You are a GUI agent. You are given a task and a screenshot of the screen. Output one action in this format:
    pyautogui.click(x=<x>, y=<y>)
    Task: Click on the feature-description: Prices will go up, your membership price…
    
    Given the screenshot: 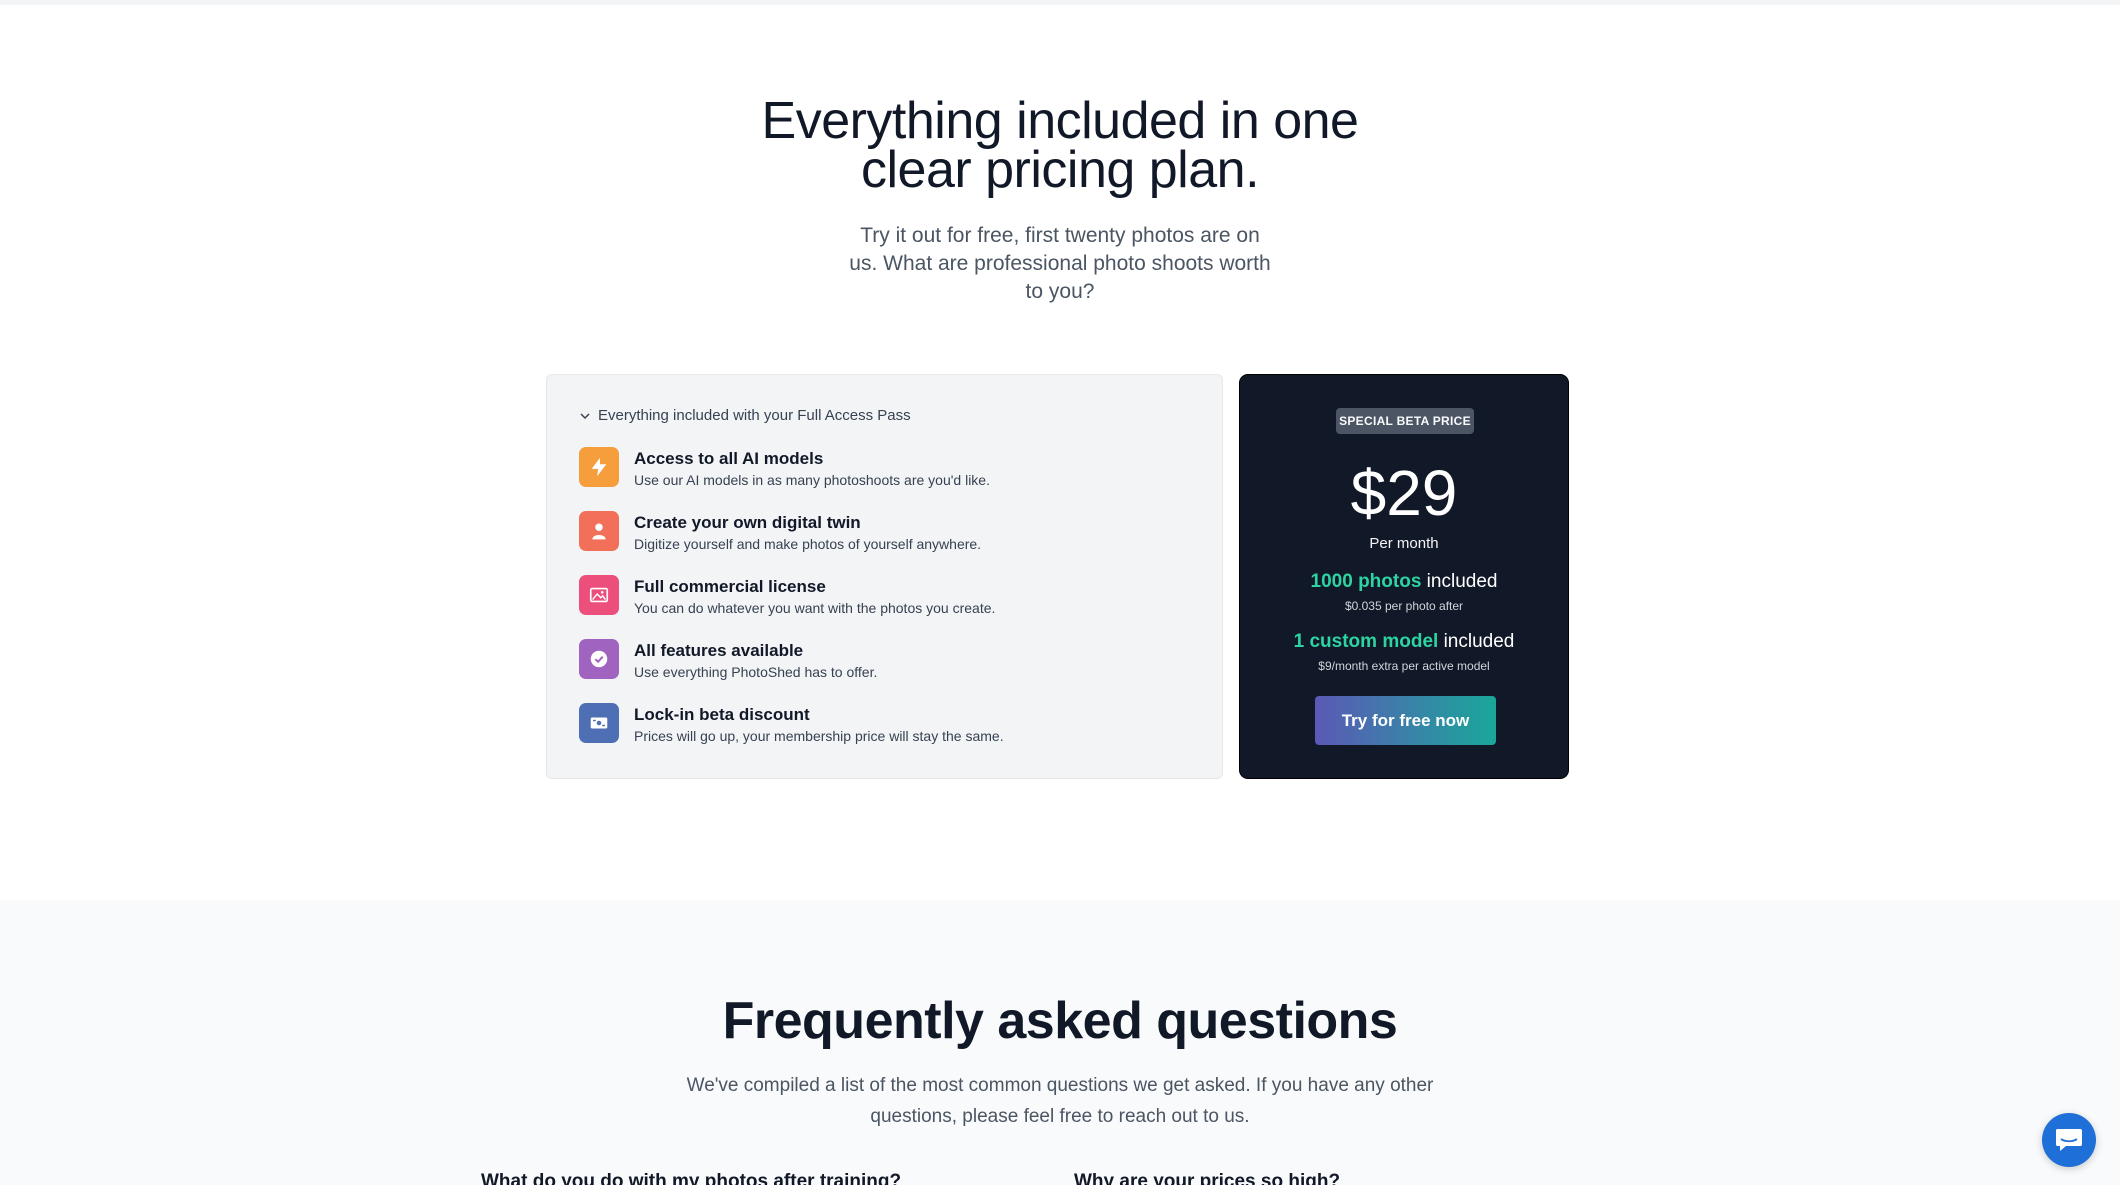 What is the action you would take?
    pyautogui.click(x=819, y=736)
    